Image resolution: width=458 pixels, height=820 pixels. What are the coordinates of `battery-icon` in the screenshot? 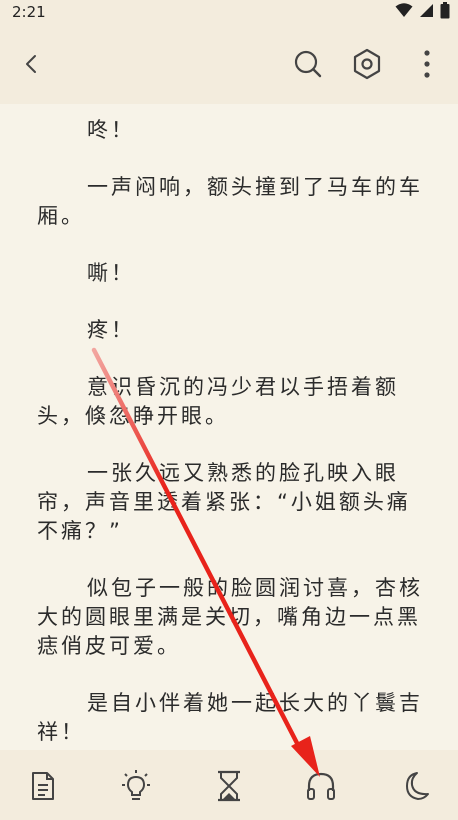 It's located at (445, 12).